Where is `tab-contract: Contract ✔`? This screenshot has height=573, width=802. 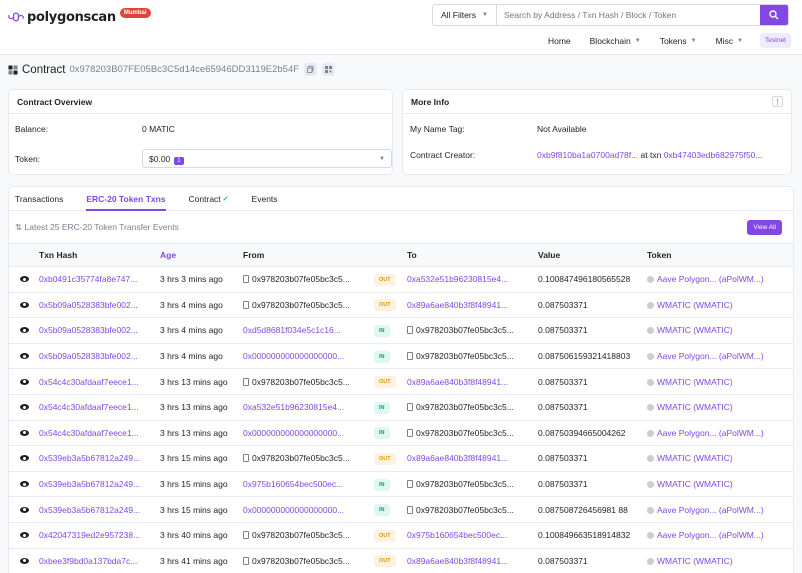 tab-contract: Contract ✔ is located at coordinates (214, 198).